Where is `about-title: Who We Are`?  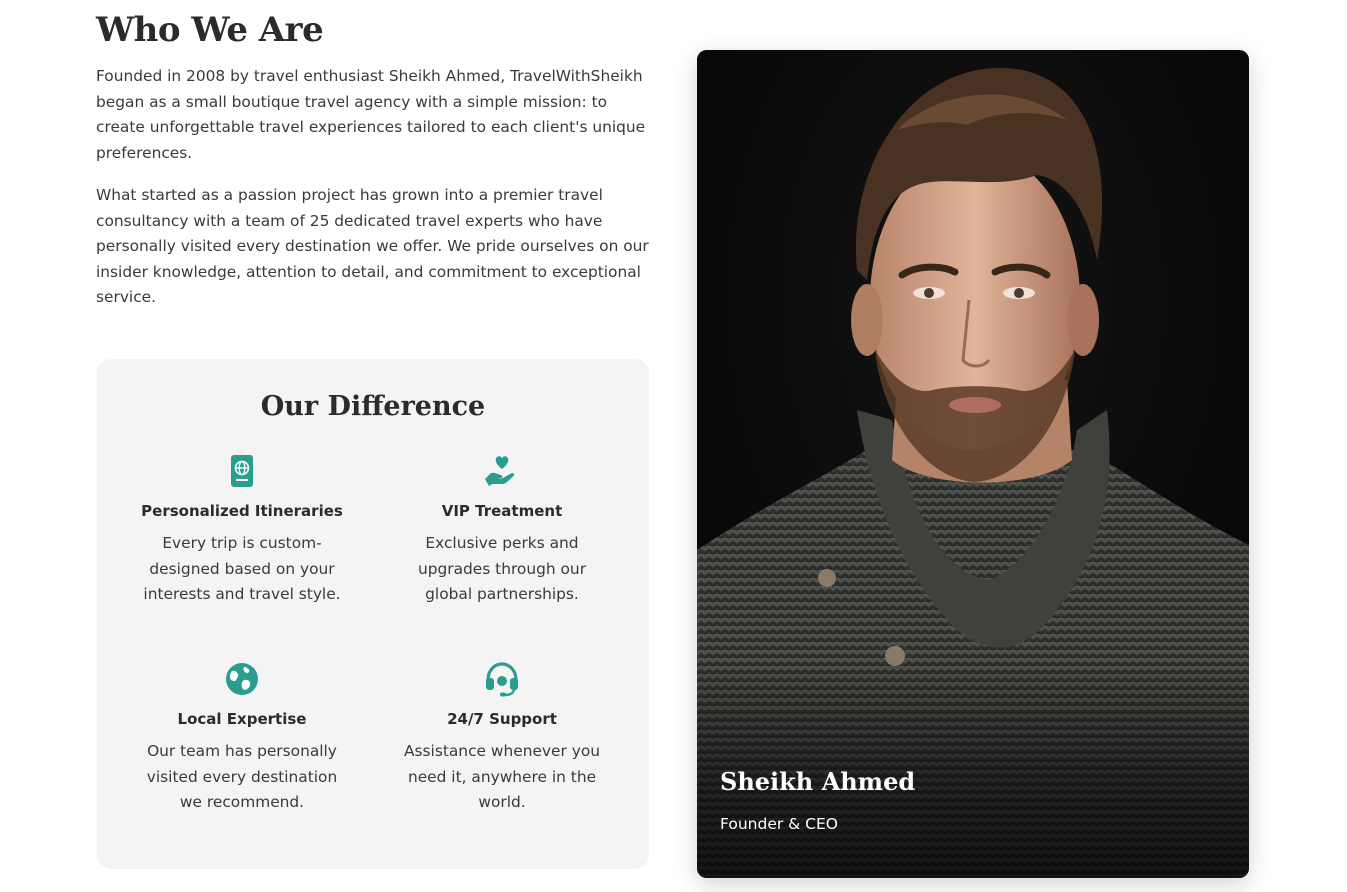 about-title: Who We Are is located at coordinates (210, 30).